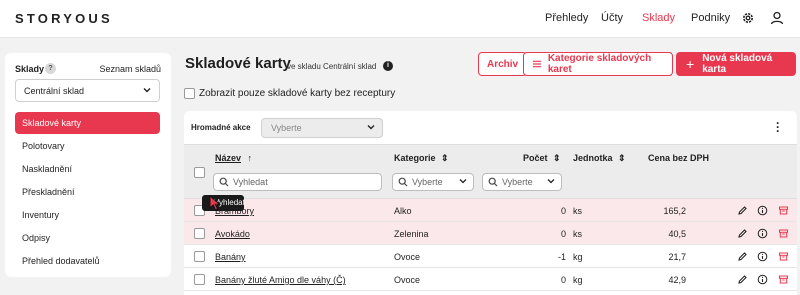 The width and height of the screenshot is (800, 295). Describe the element at coordinates (221, 127) in the screenshot. I see `bulk-actions-label: Hromadné akce` at that location.